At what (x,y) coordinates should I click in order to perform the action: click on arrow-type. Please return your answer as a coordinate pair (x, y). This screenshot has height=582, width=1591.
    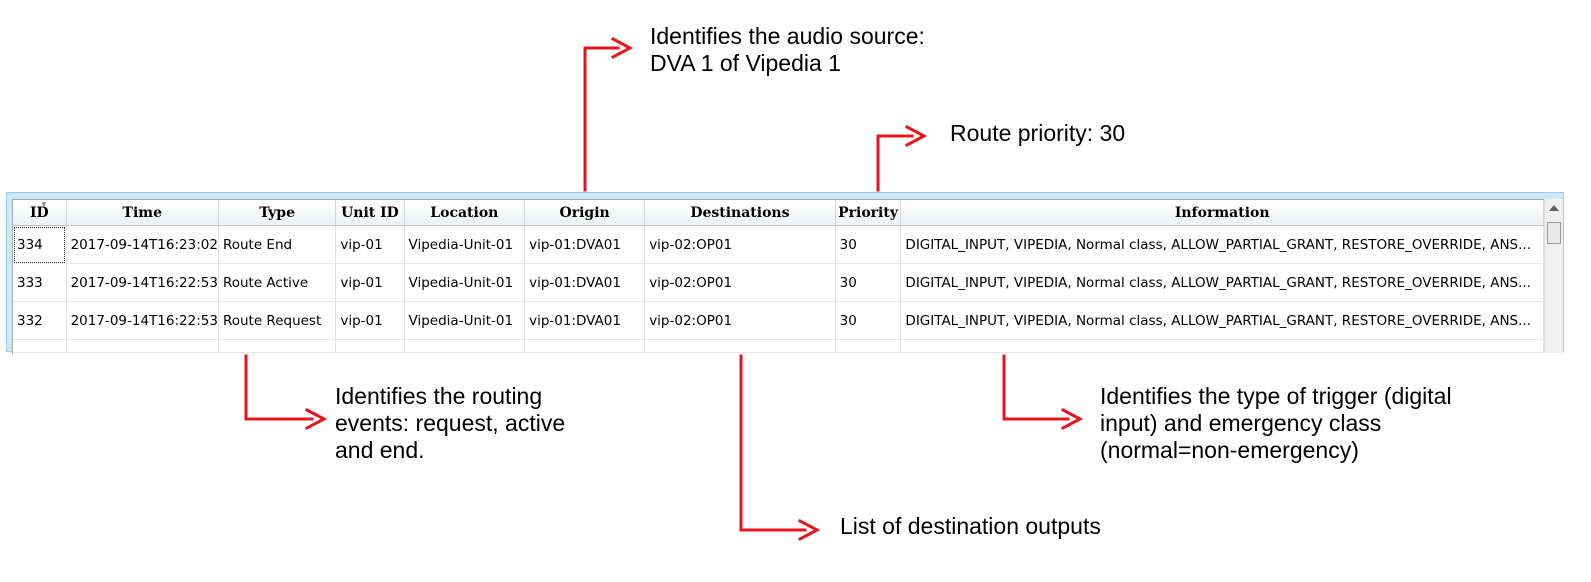
    Looking at the image, I should click on (279, 387).